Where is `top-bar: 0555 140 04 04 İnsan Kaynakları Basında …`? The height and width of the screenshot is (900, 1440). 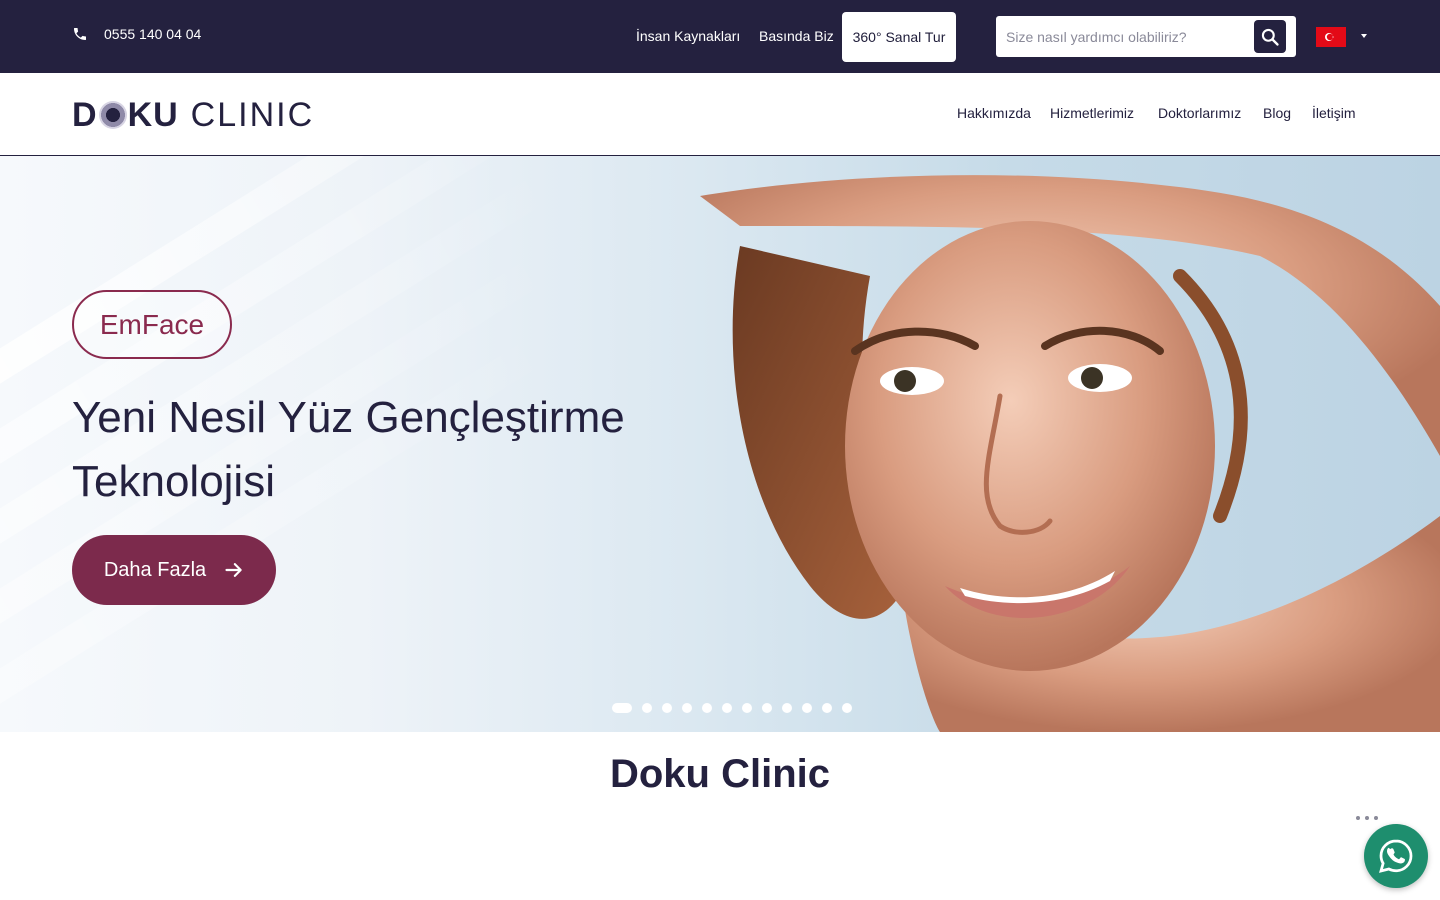 top-bar: 0555 140 04 04 İnsan Kaynakları Basında … is located at coordinates (720, 36).